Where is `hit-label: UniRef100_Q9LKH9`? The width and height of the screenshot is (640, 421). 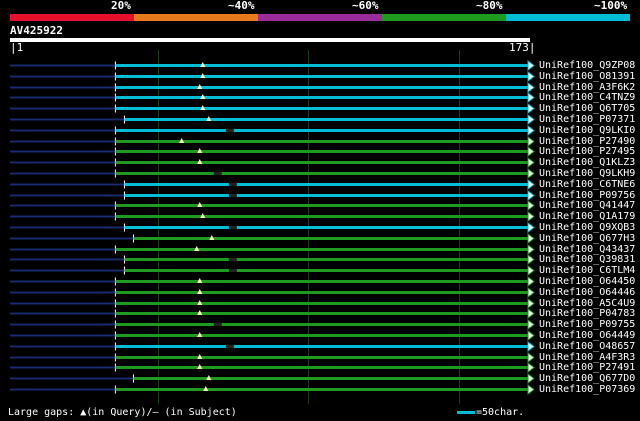
hit-label: UniRef100_Q9LKH9 is located at coordinates (587, 173).